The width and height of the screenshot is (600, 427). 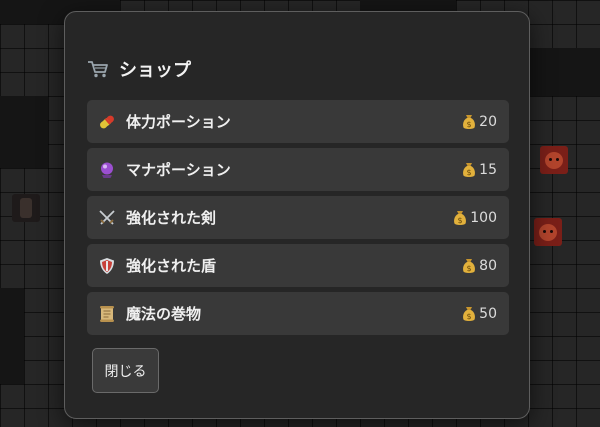 I want to click on item-price: $ 50, so click(x=479, y=314).